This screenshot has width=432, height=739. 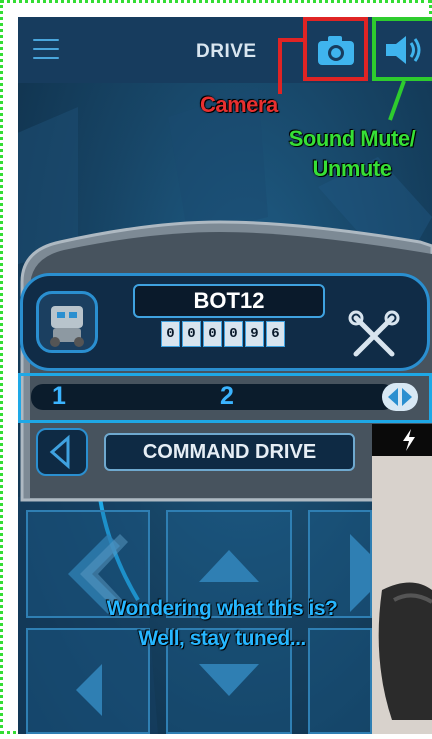 I want to click on left-right-arrows-icon, so click(x=400, y=397).